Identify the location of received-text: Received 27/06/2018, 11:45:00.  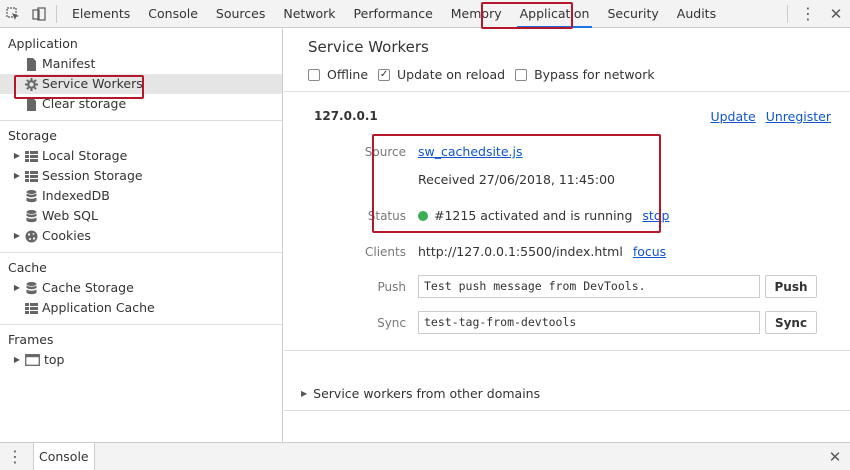
(516, 179).